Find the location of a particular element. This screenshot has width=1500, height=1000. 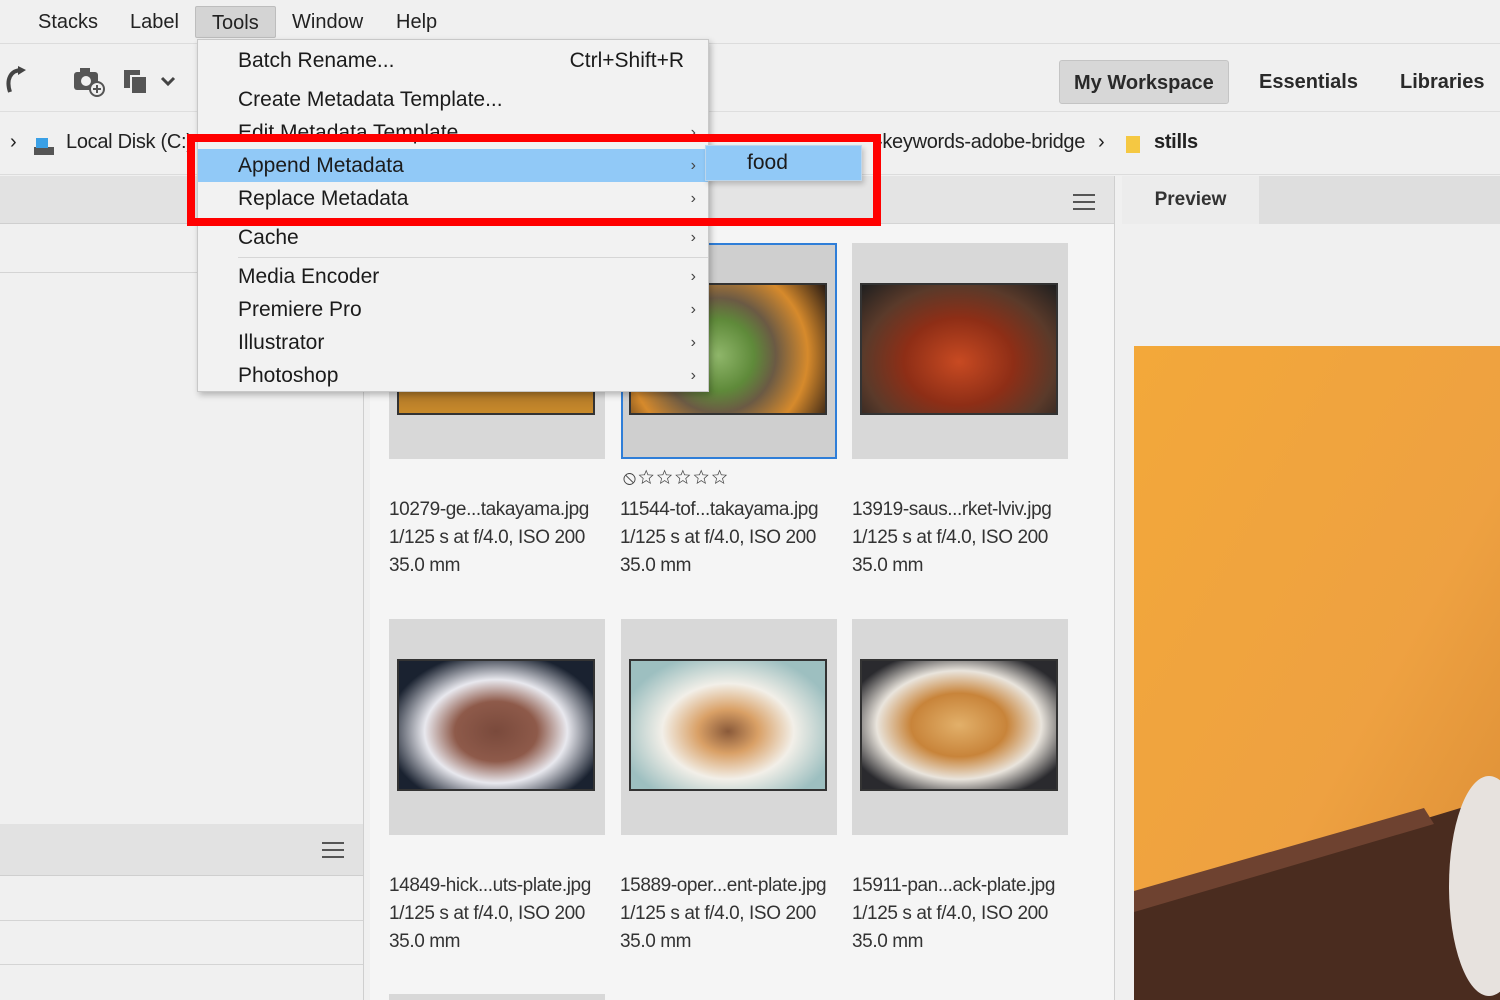

menu-item-label: Append Metadata is located at coordinates (321, 165).